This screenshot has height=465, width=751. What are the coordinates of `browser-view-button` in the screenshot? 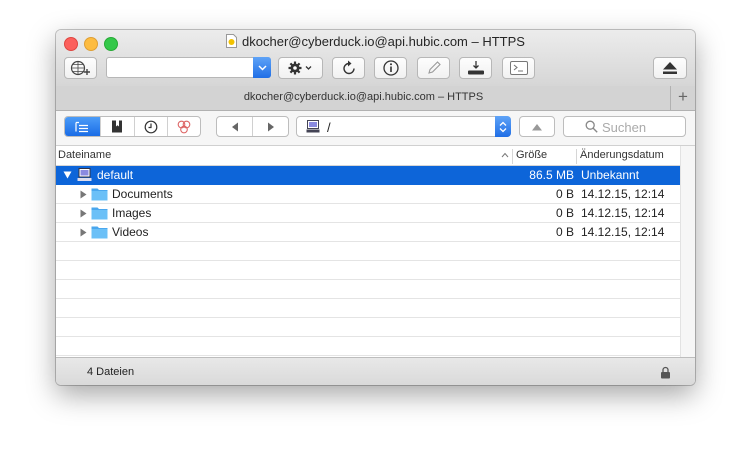 It's located at (83, 126).